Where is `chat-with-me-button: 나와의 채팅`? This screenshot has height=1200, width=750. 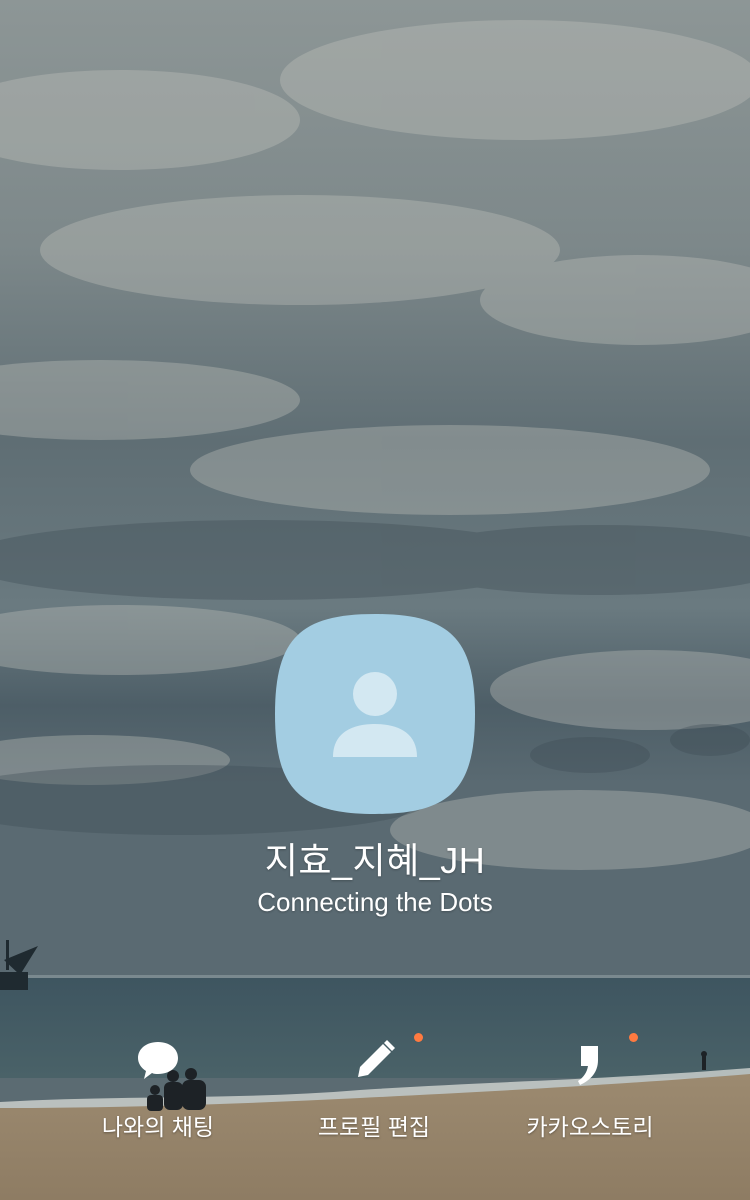 chat-with-me-button: 나와의 채팅 is located at coordinates (158, 1085).